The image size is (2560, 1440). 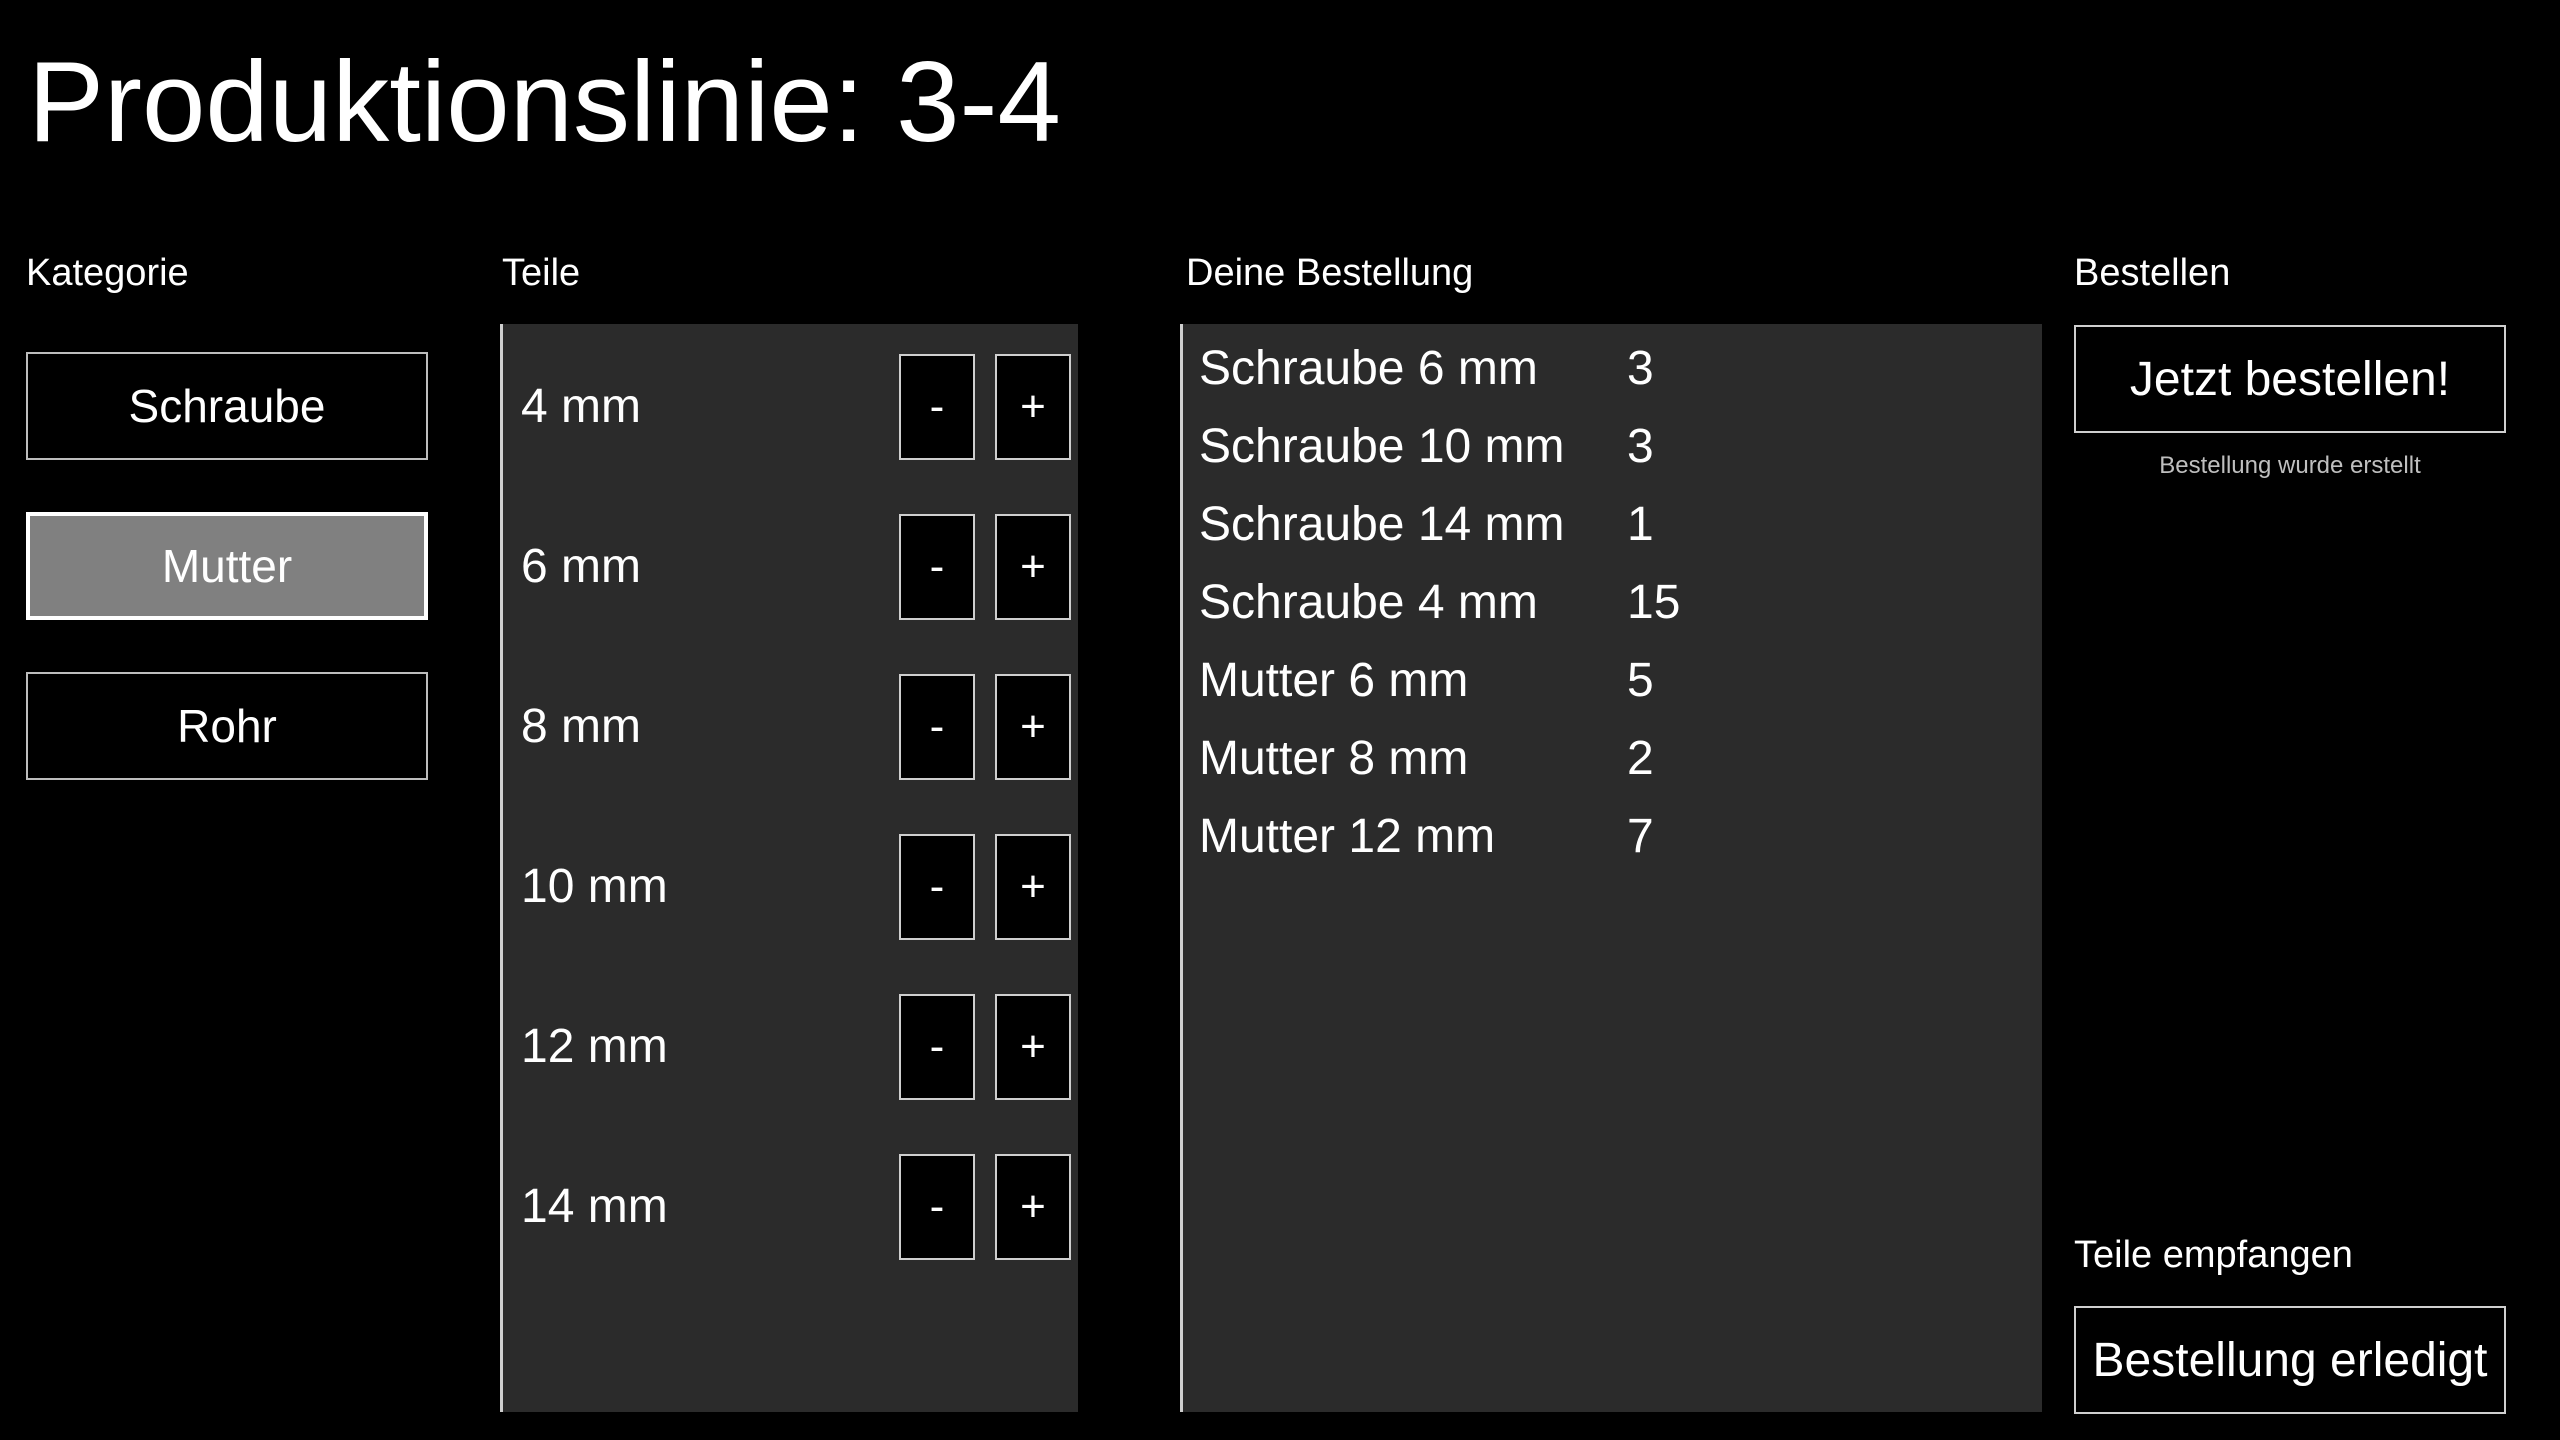 I want to click on order-item: Schraube 6 mm 3, so click(x=1609, y=369).